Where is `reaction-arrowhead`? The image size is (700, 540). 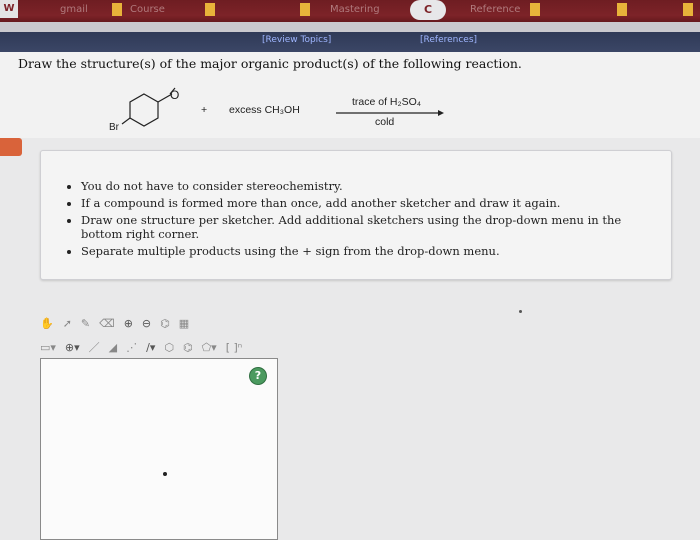 reaction-arrowhead is located at coordinates (441, 113).